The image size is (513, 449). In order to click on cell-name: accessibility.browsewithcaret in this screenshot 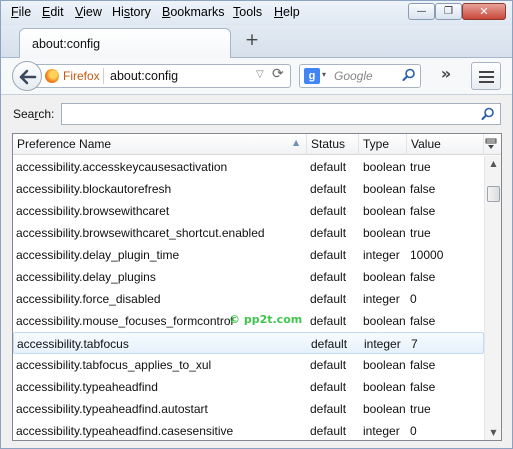, I will do `click(93, 211)`.